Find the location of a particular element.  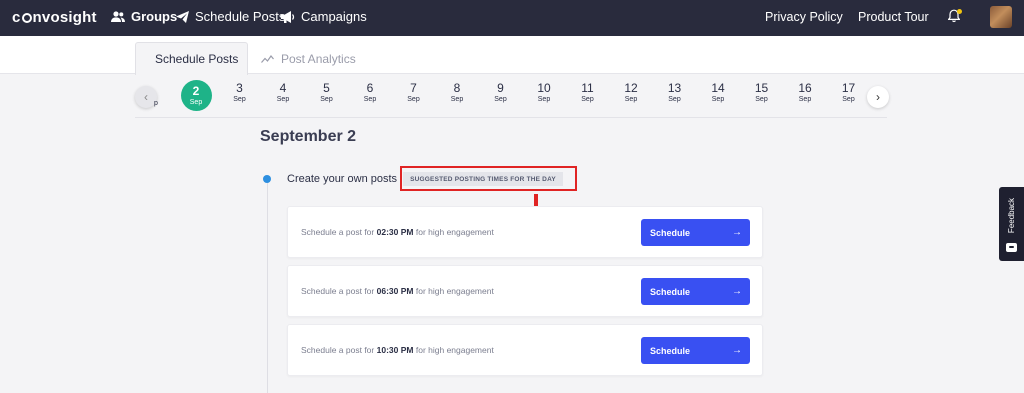

megaphone-icon is located at coordinates (288, 16).